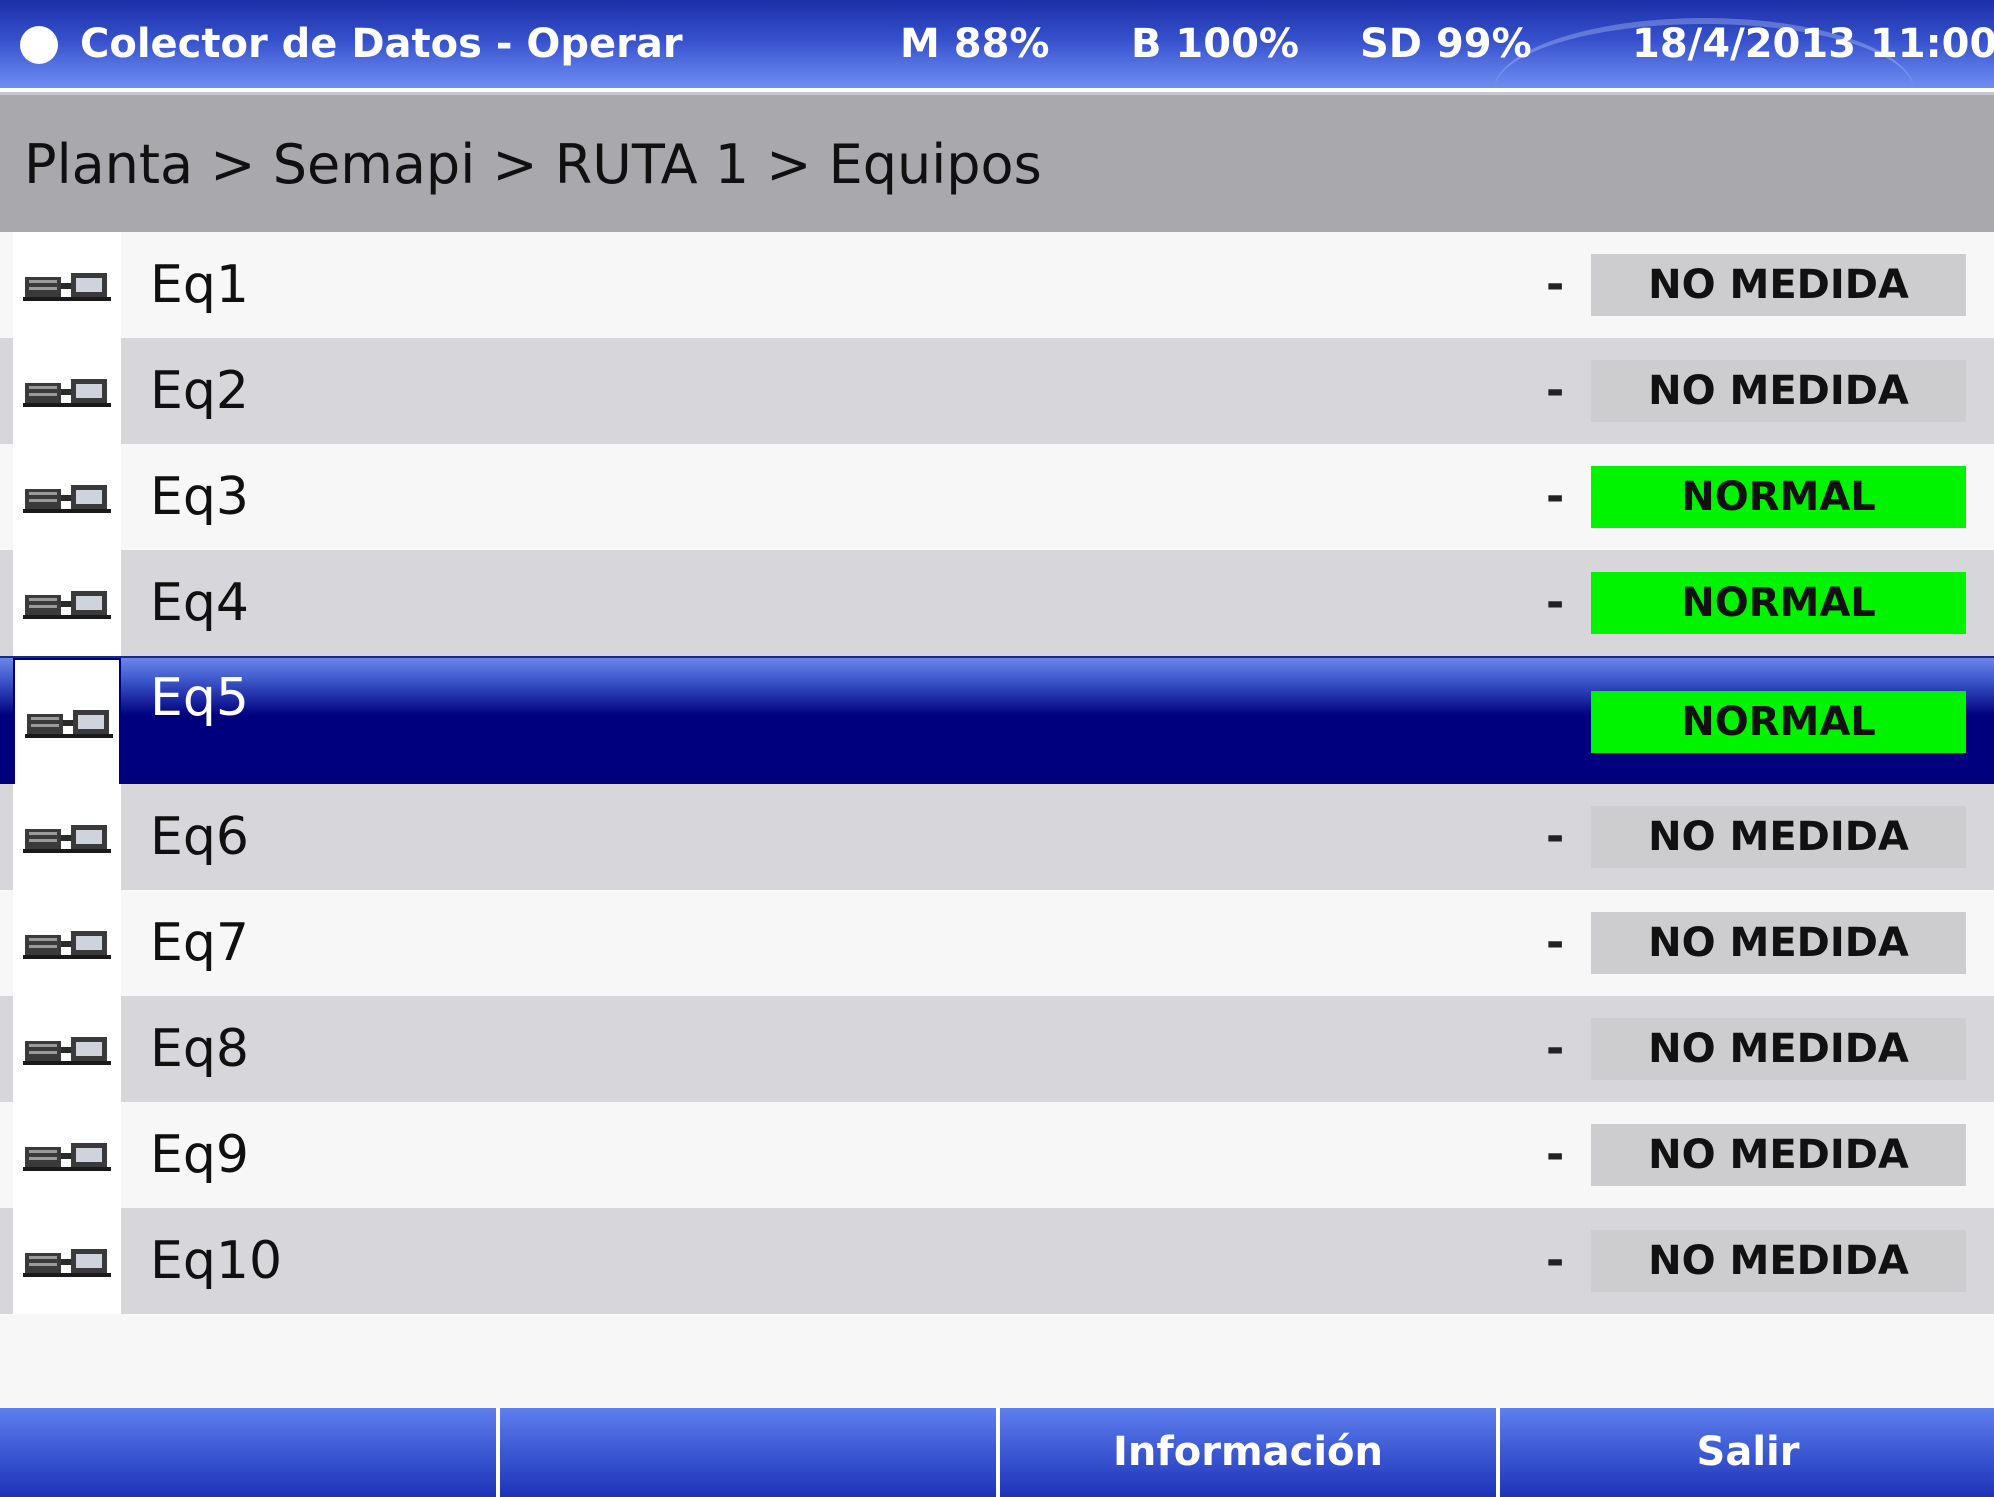 This screenshot has width=1994, height=1497. Describe the element at coordinates (997, 603) in the screenshot. I see `equipment-row: Eq4 - NORMAL` at that location.